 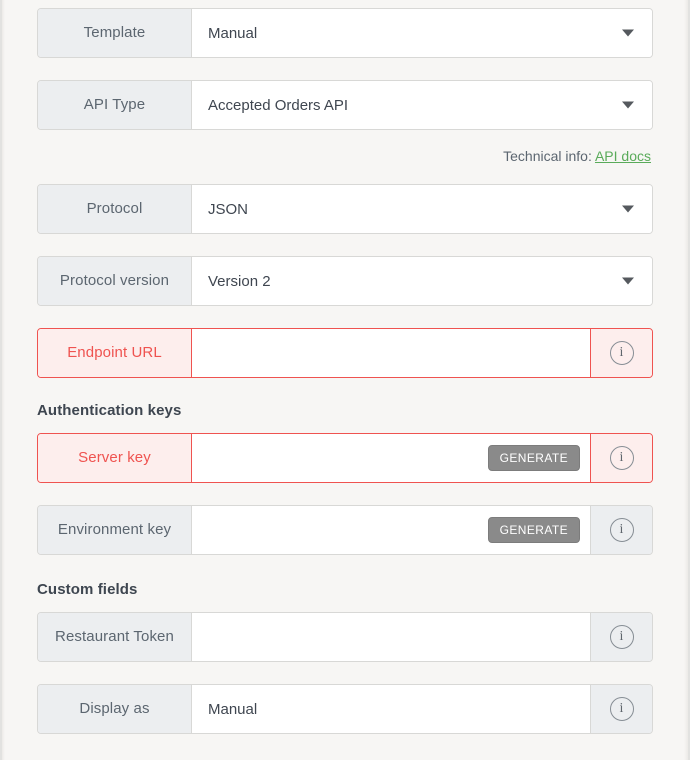 I want to click on info-cell-server-key: i, so click(x=621, y=458).